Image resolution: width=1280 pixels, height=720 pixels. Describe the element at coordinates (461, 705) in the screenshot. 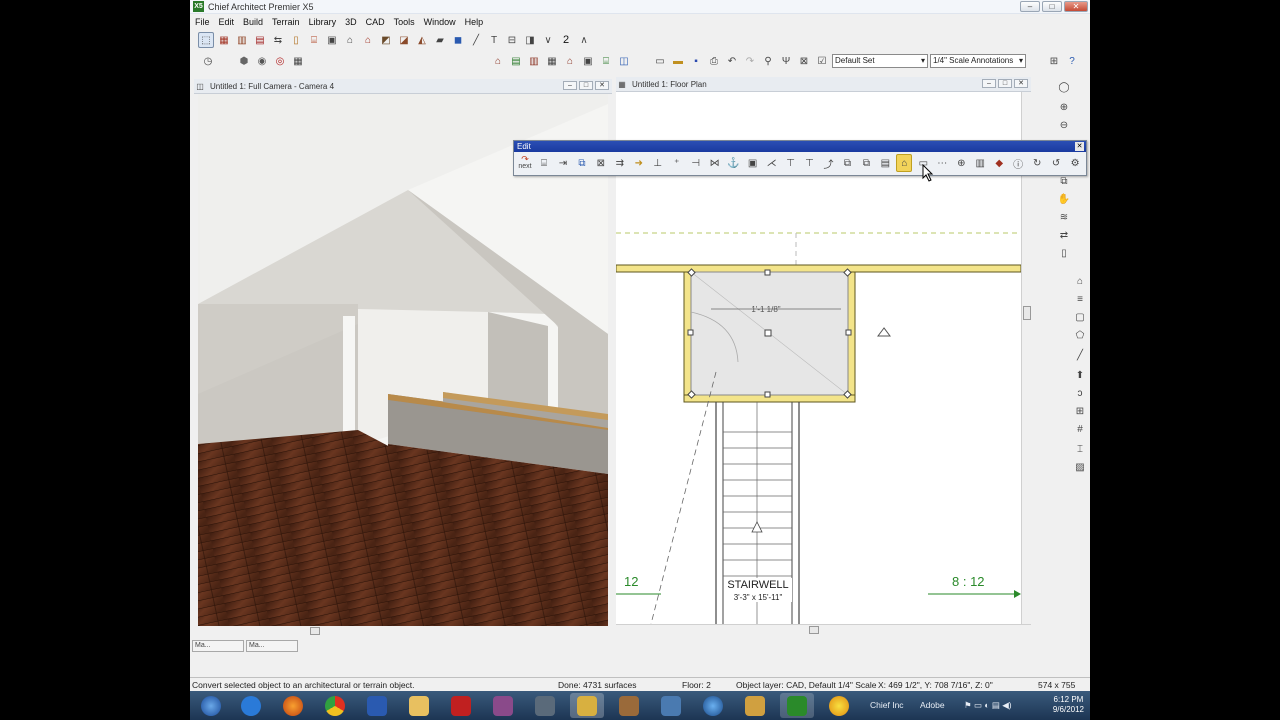

I see `taskbar-acrobat-icon` at that location.